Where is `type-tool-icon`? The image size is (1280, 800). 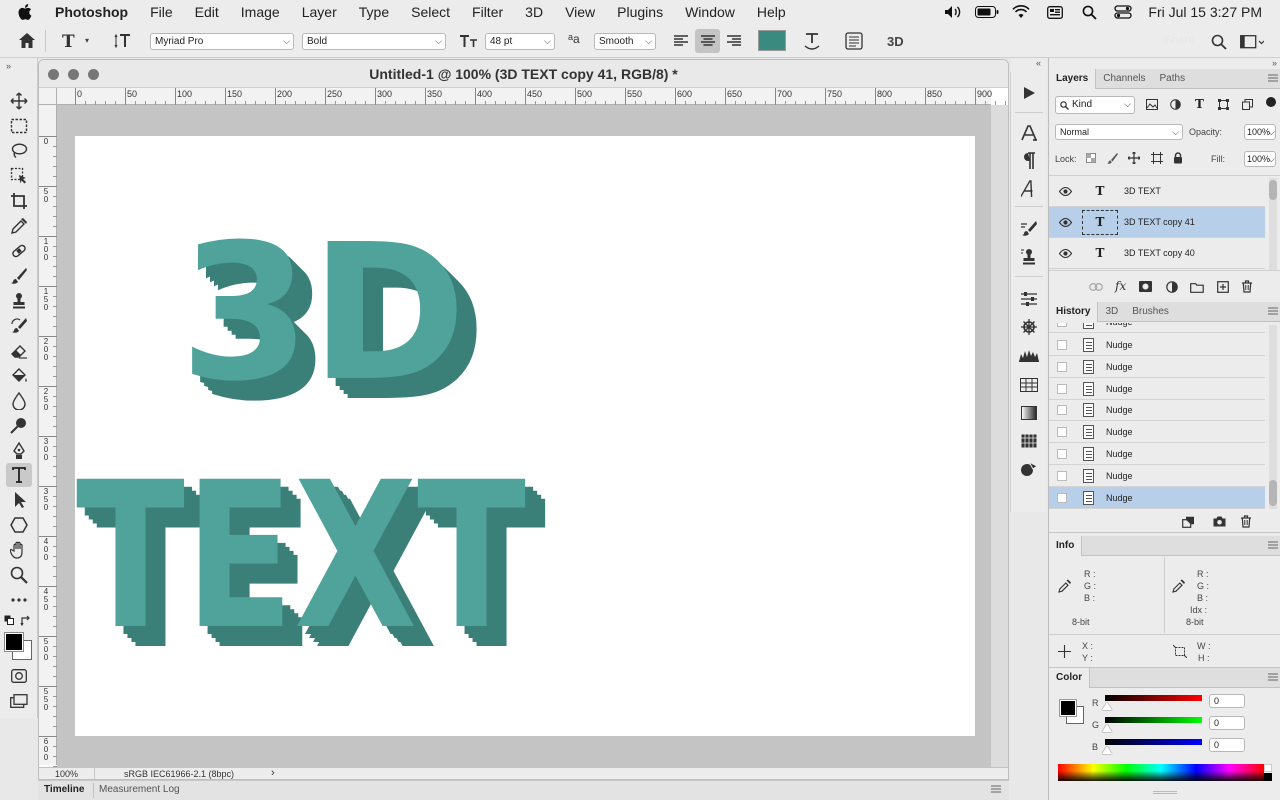 type-tool-icon is located at coordinates (19, 475).